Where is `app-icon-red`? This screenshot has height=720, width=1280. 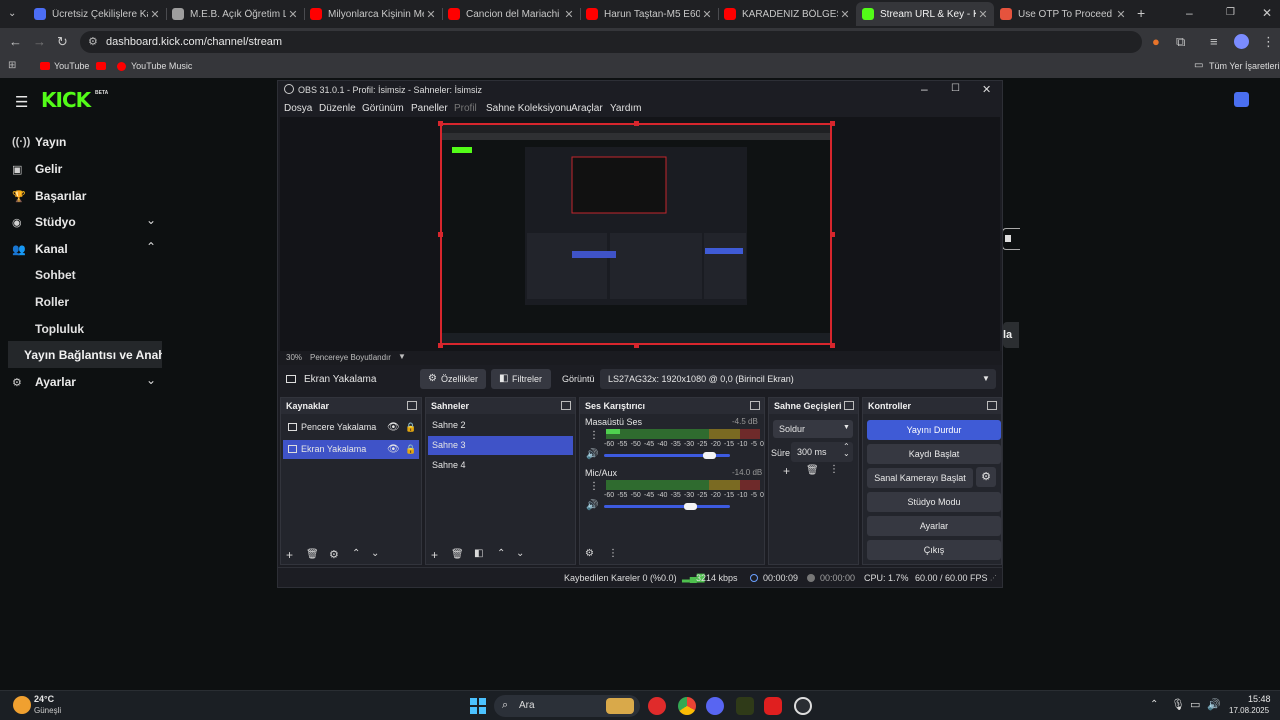
app-icon-red is located at coordinates (657, 706).